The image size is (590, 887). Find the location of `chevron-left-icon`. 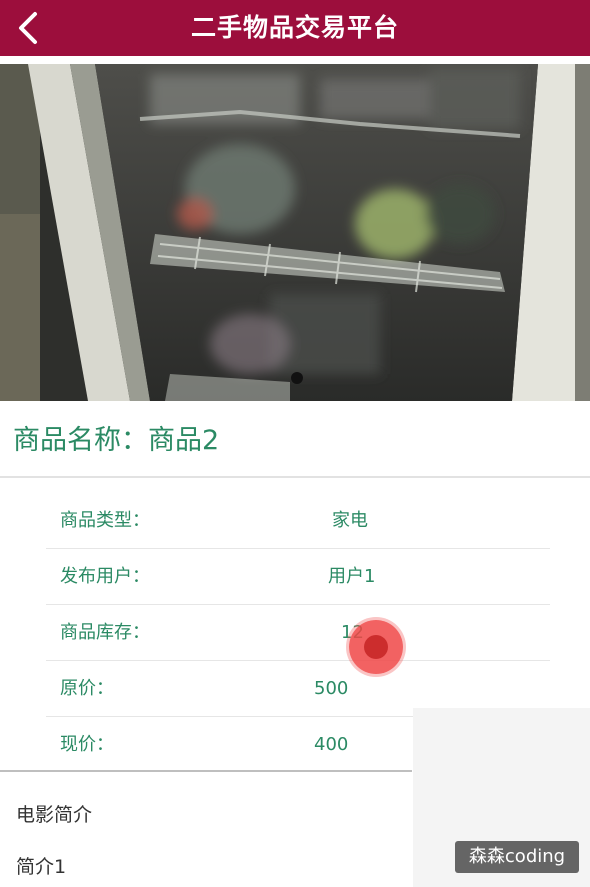

chevron-left-icon is located at coordinates (28, 28).